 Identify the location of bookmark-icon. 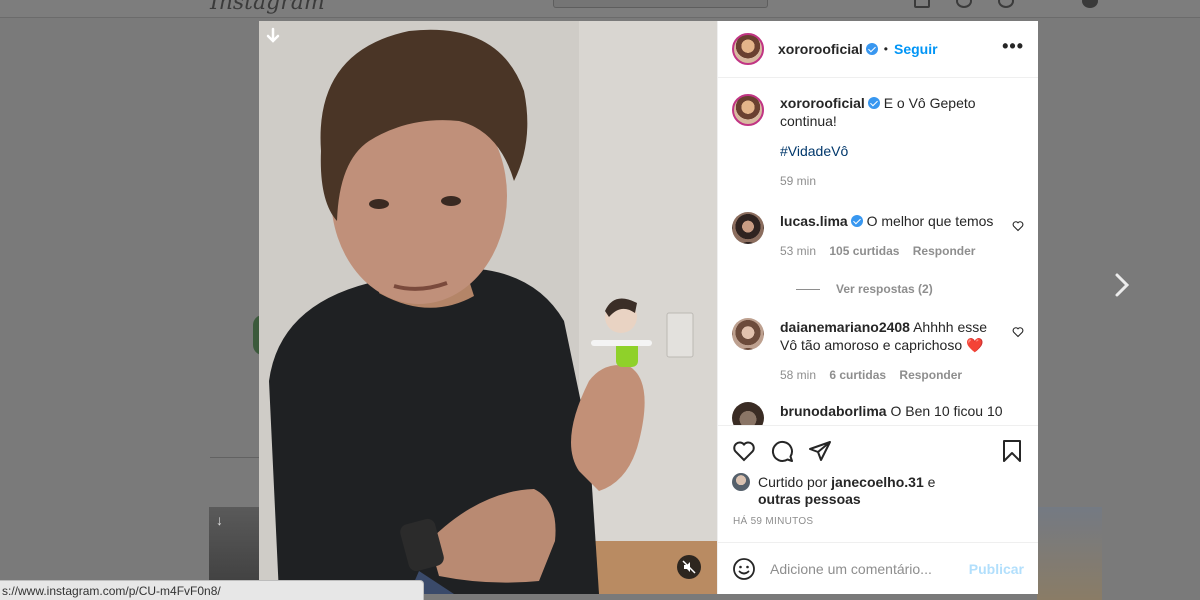
(1012, 451).